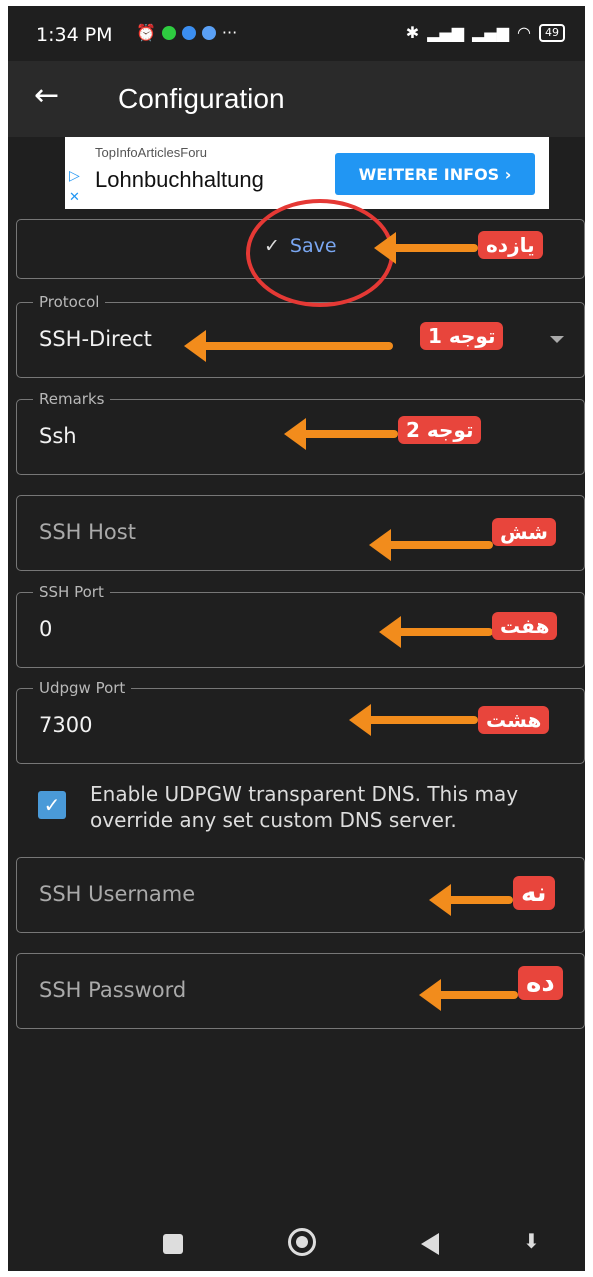  I want to click on save-annotation-arrow, so click(426, 248).